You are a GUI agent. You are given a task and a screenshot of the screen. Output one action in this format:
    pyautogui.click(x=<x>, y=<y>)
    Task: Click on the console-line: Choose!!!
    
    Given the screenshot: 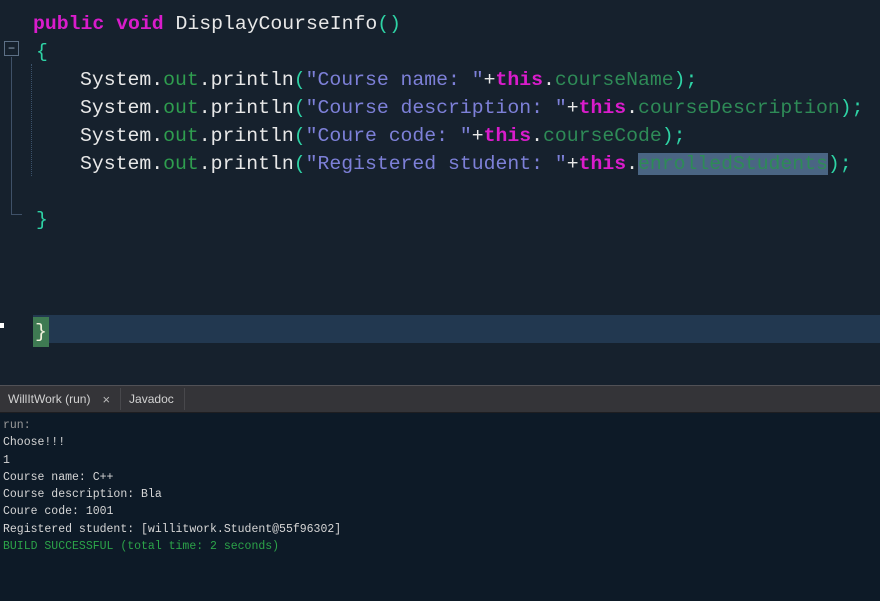 What is the action you would take?
    pyautogui.click(x=34, y=443)
    